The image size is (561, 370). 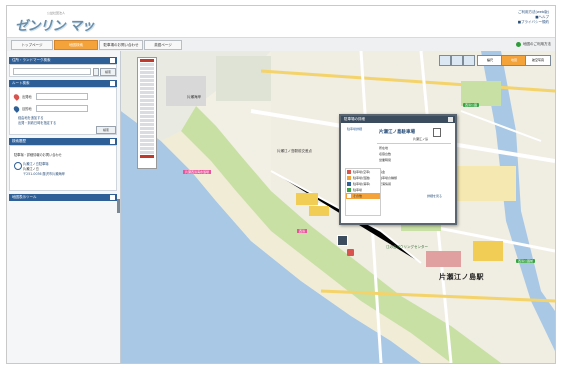 I want to click on popup-parking-name: 片瀬江ノ島駐車場, so click(x=397, y=132).